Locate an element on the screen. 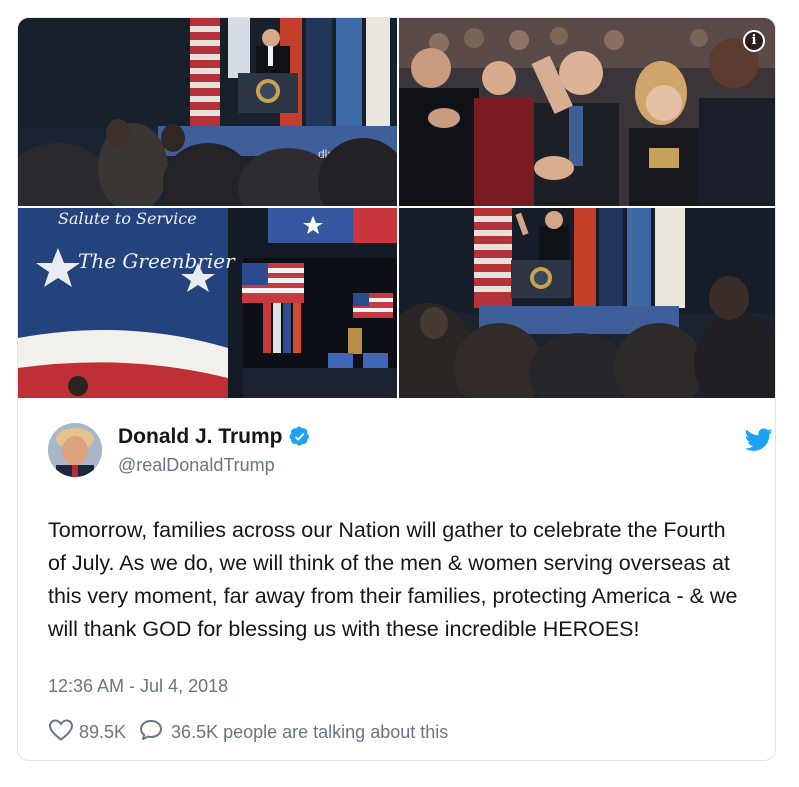  banner-script: The Greenbrier is located at coordinates (157, 261).